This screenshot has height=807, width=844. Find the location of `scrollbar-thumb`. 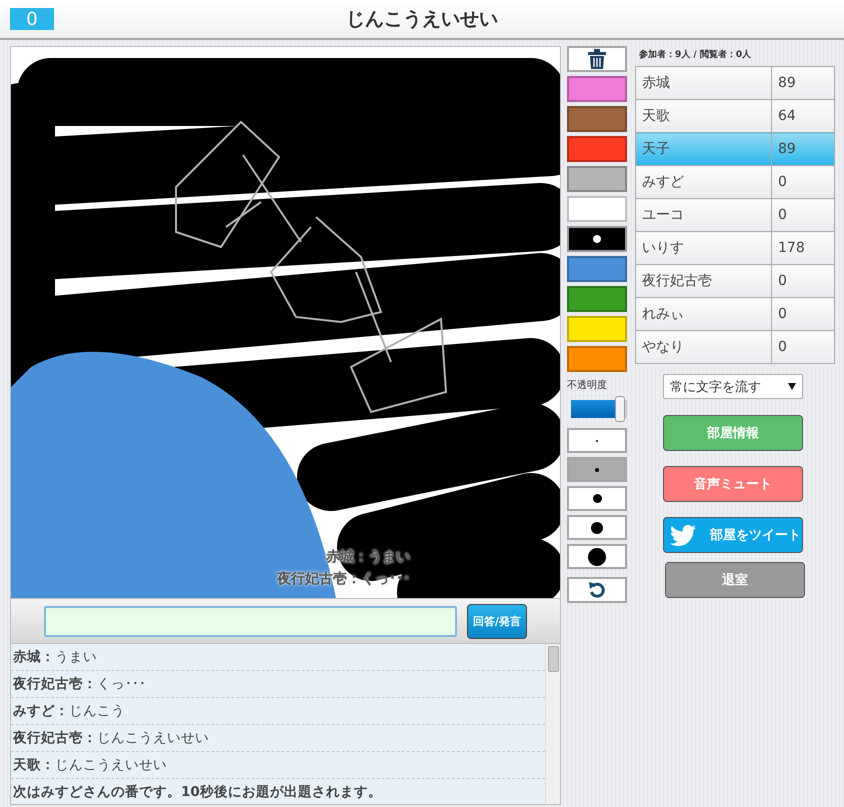

scrollbar-thumb is located at coordinates (553, 659).